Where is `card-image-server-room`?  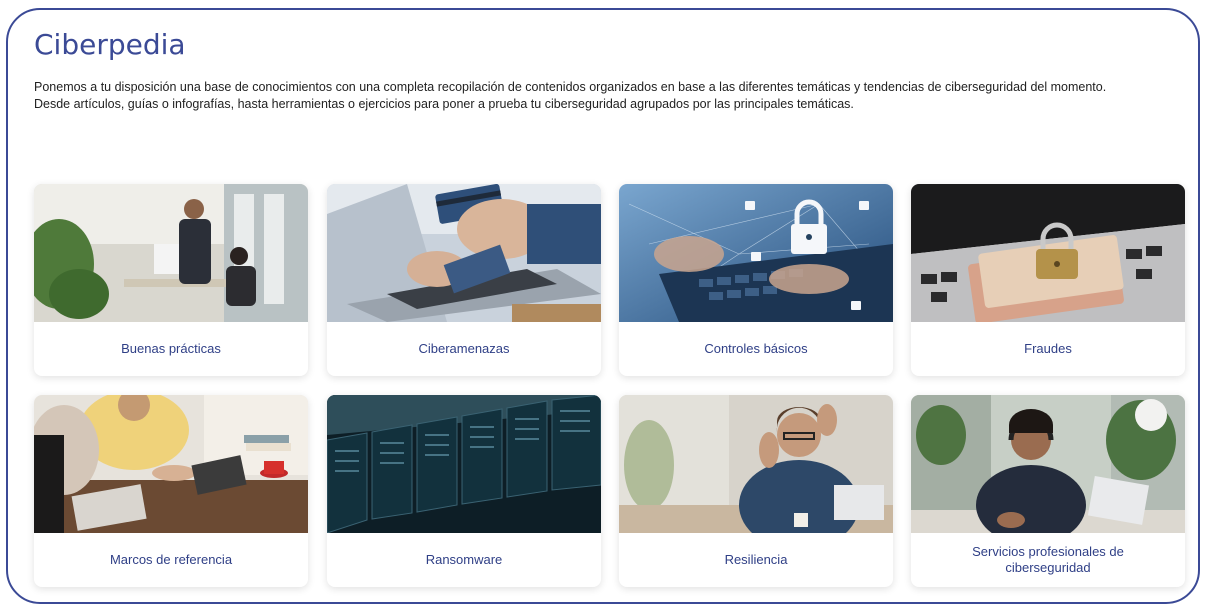
card-image-server-room is located at coordinates (464, 464).